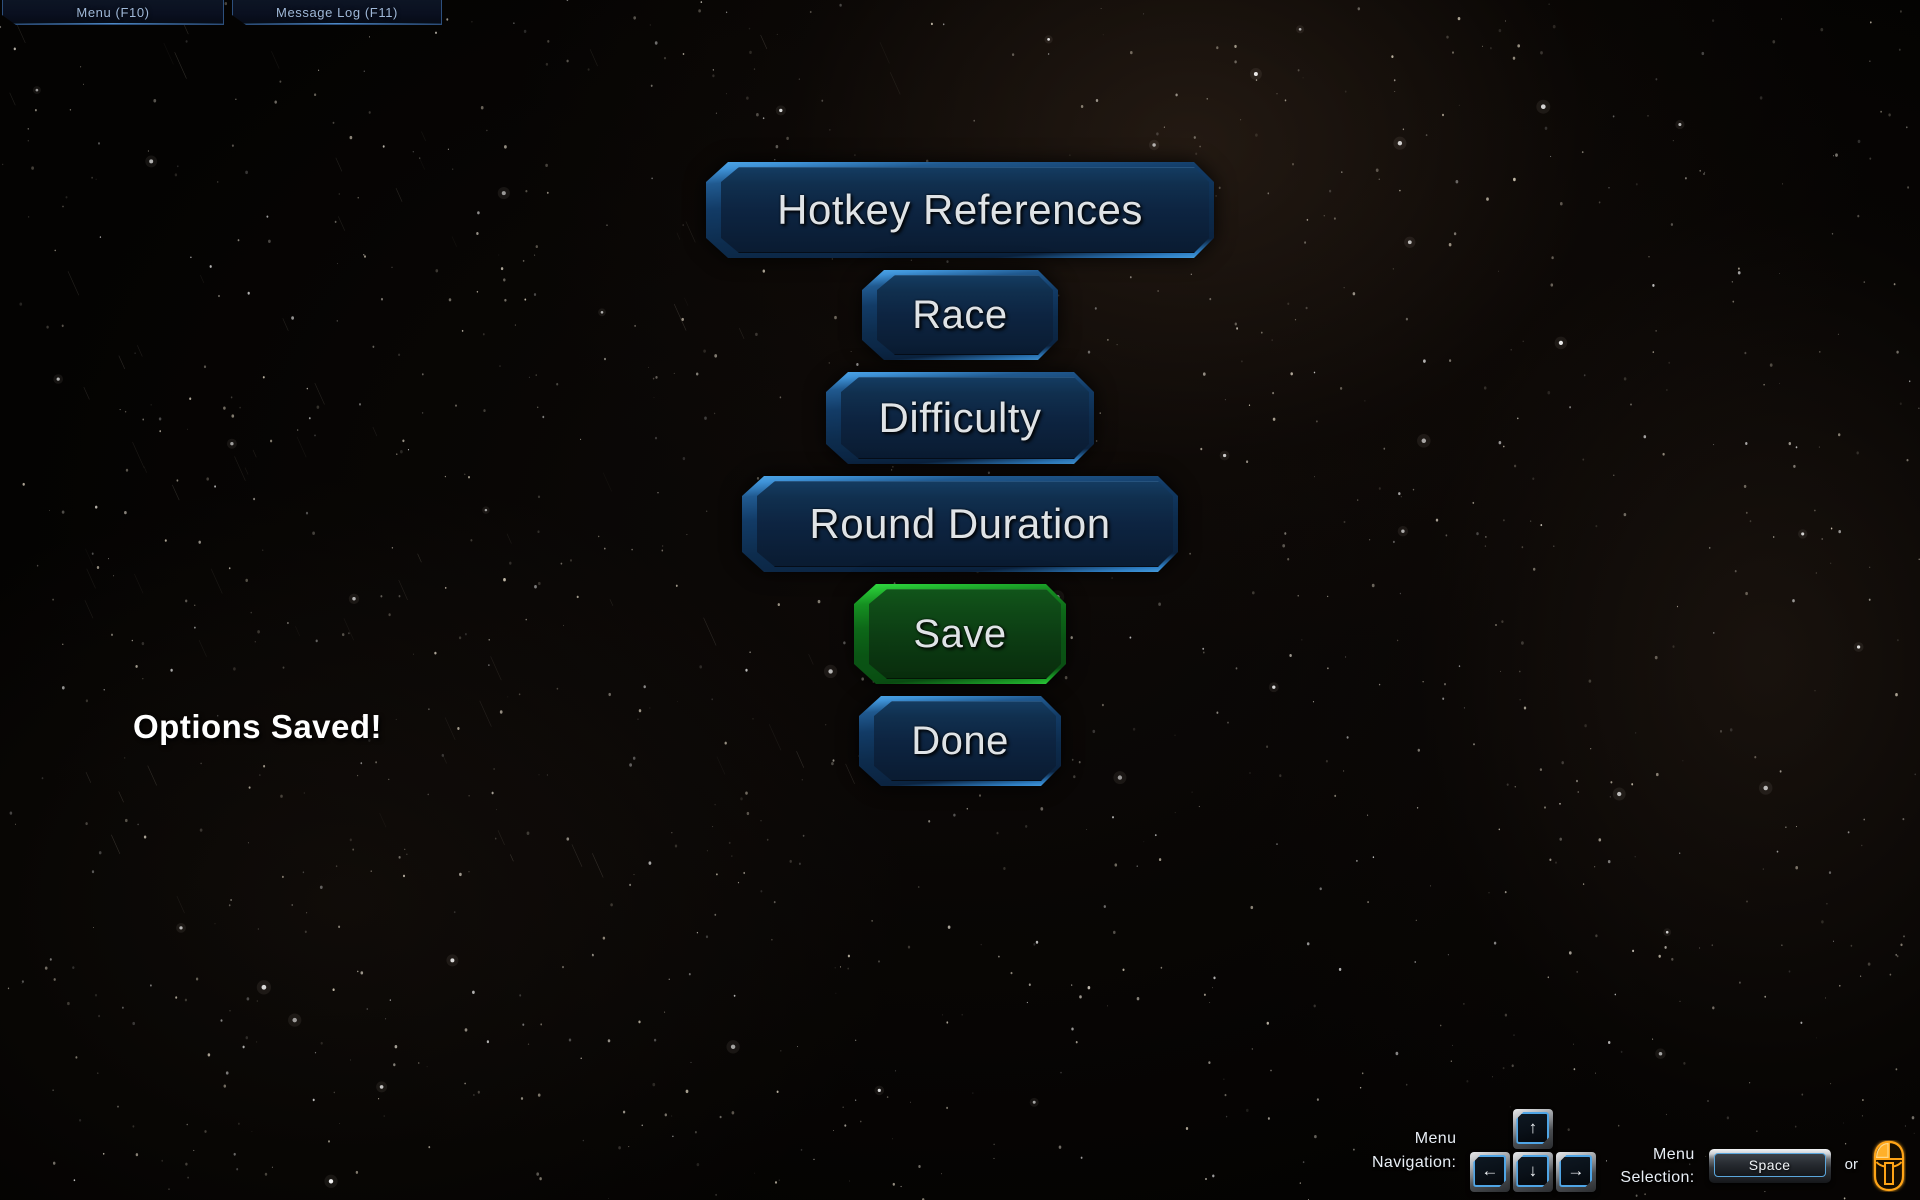 The height and width of the screenshot is (1200, 1920). I want to click on arrow-up-glyph: ↑, so click(1533, 1127).